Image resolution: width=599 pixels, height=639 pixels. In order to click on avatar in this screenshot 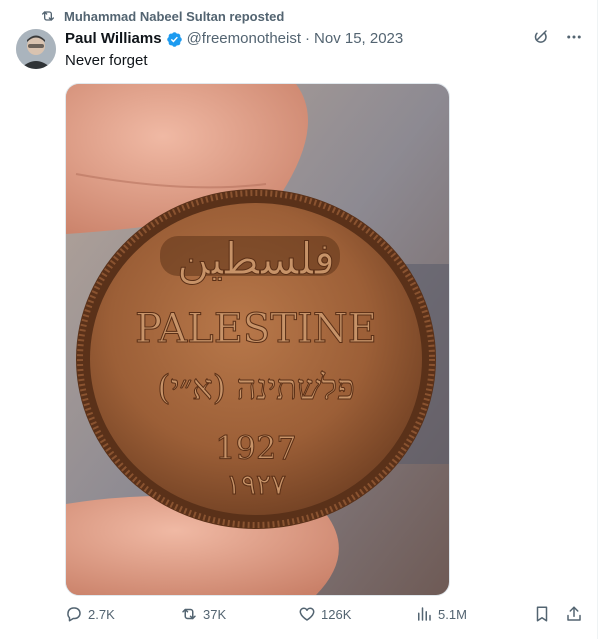, I will do `click(36, 49)`.